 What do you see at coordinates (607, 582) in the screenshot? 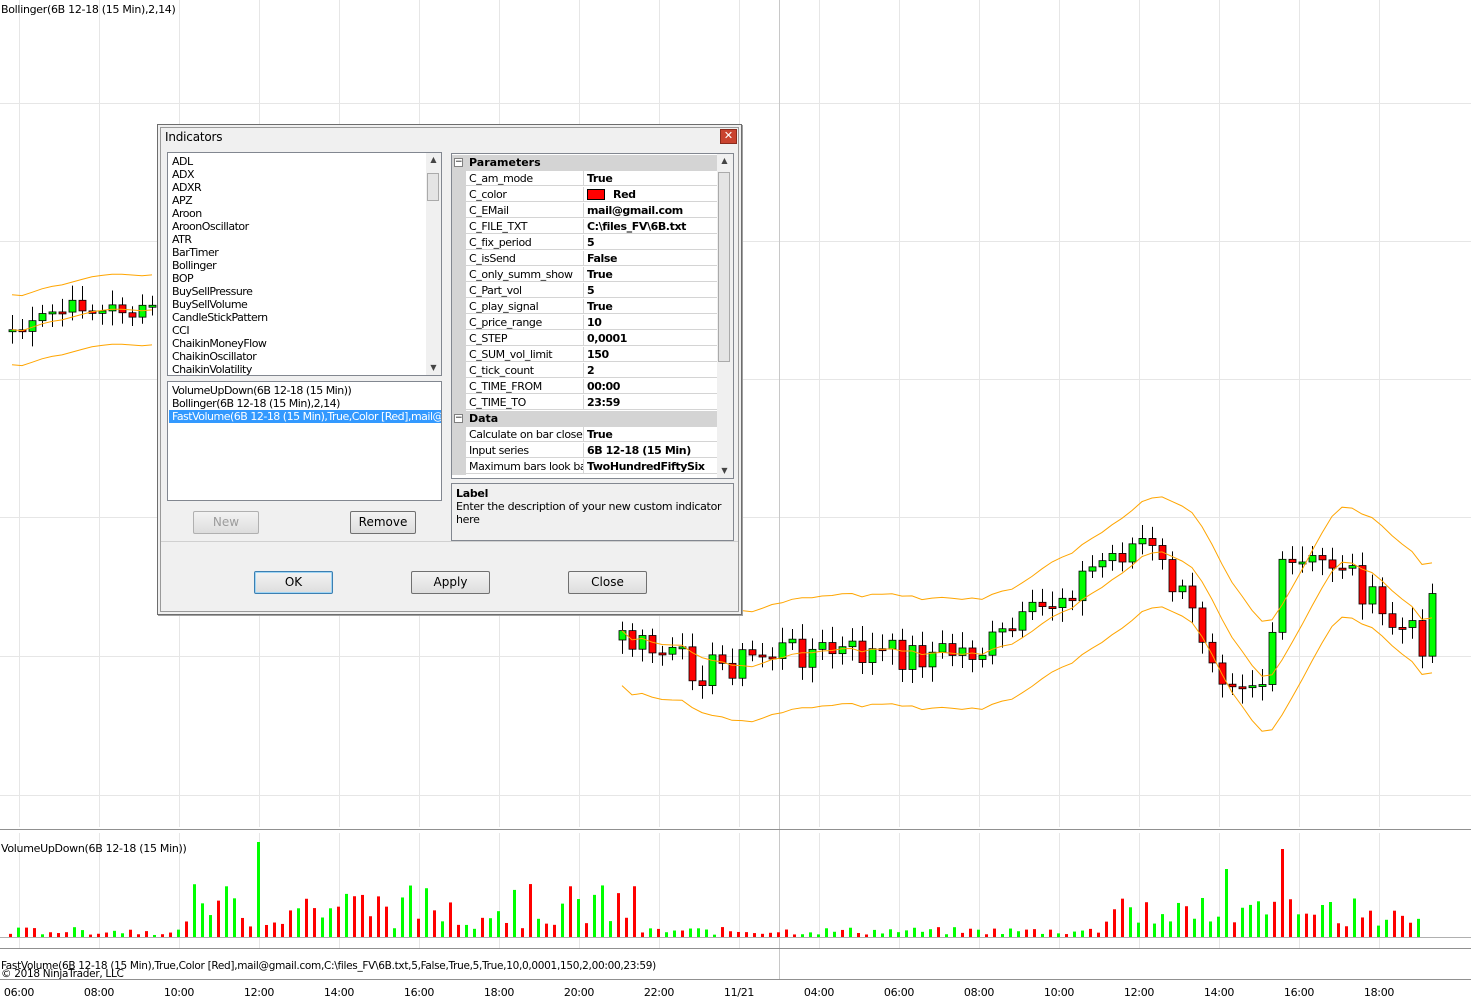
I see `close-button: Close` at bounding box center [607, 582].